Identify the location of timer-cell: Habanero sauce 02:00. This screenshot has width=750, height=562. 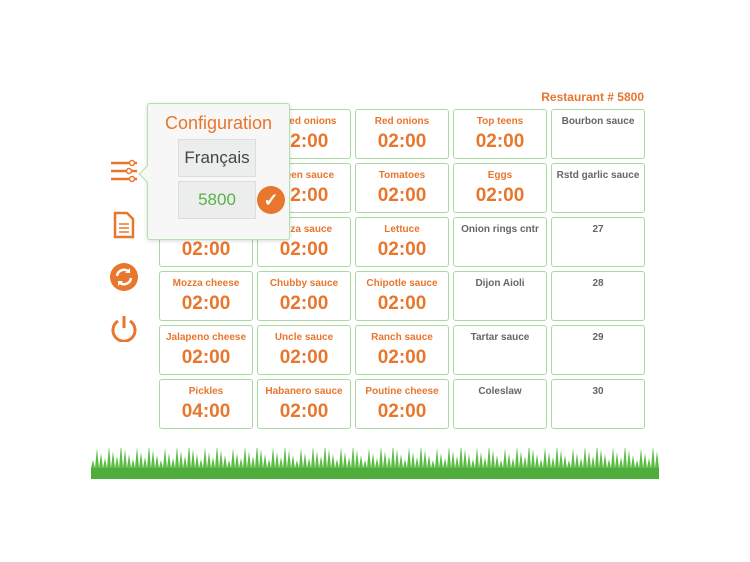
(304, 404).